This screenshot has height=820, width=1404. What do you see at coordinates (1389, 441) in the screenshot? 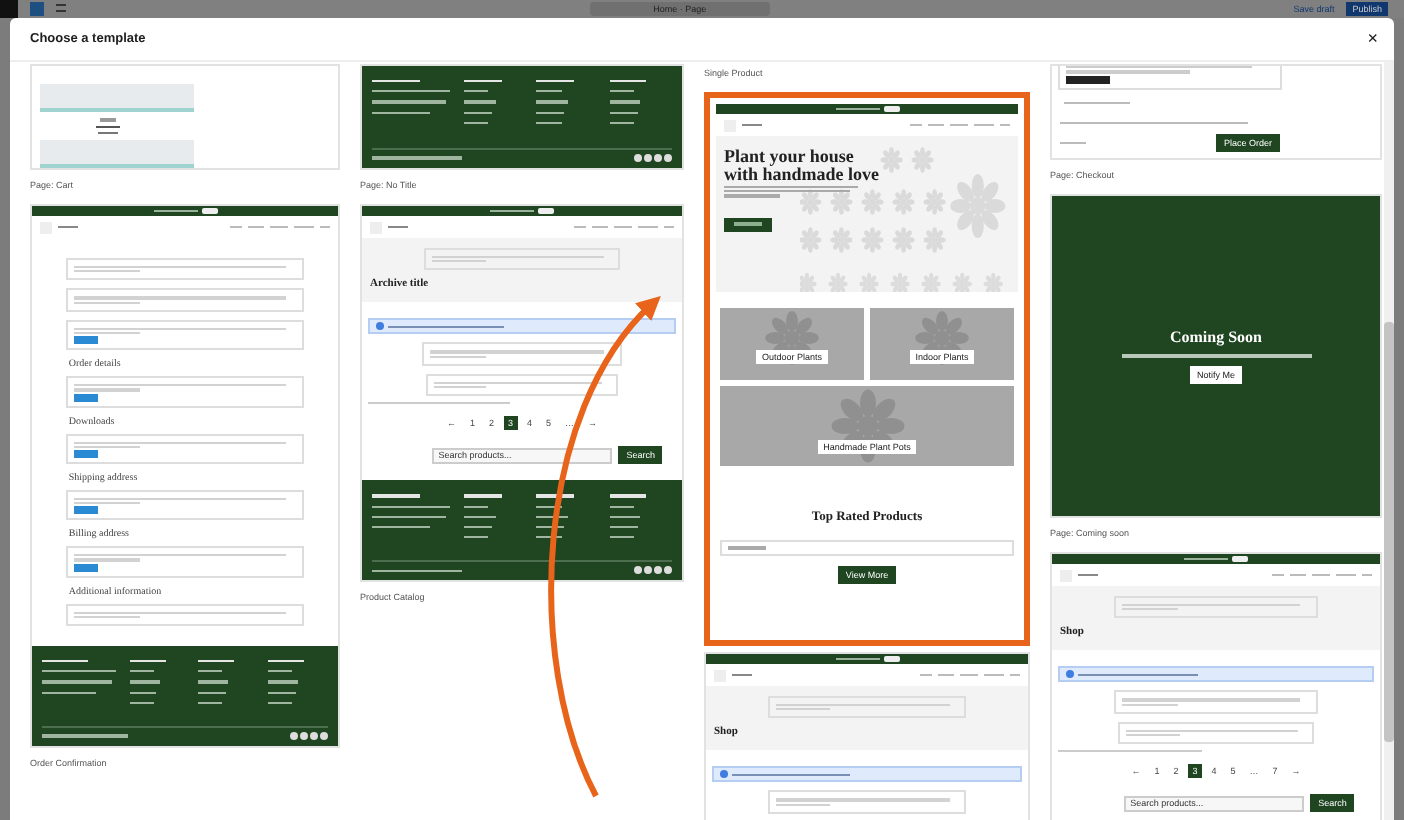
I see `scrollbar` at bounding box center [1389, 441].